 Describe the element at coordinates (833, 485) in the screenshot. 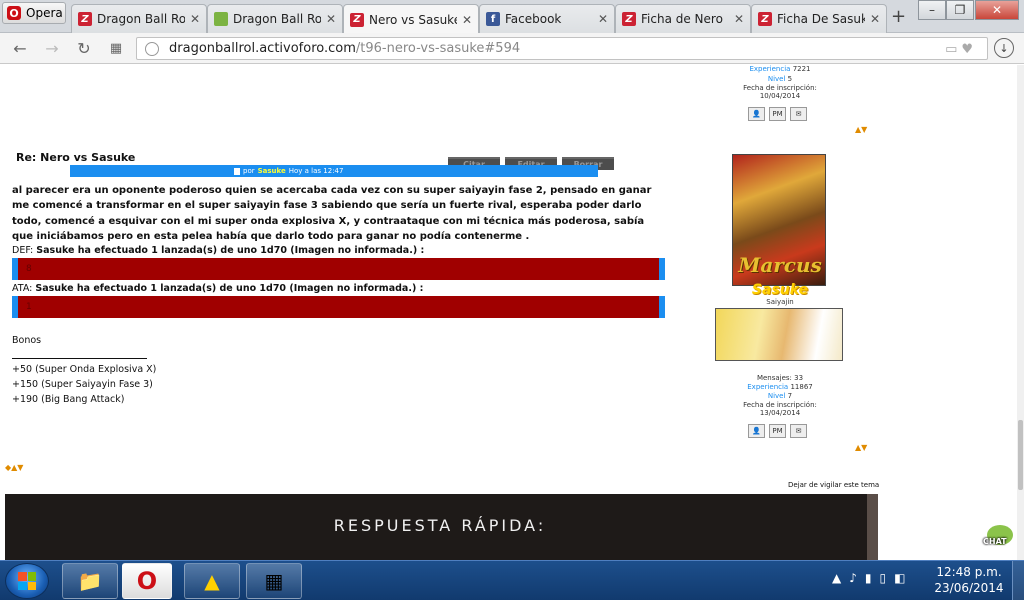

I see `unwatch-topic-link: Dejar de vigilar este tema` at that location.